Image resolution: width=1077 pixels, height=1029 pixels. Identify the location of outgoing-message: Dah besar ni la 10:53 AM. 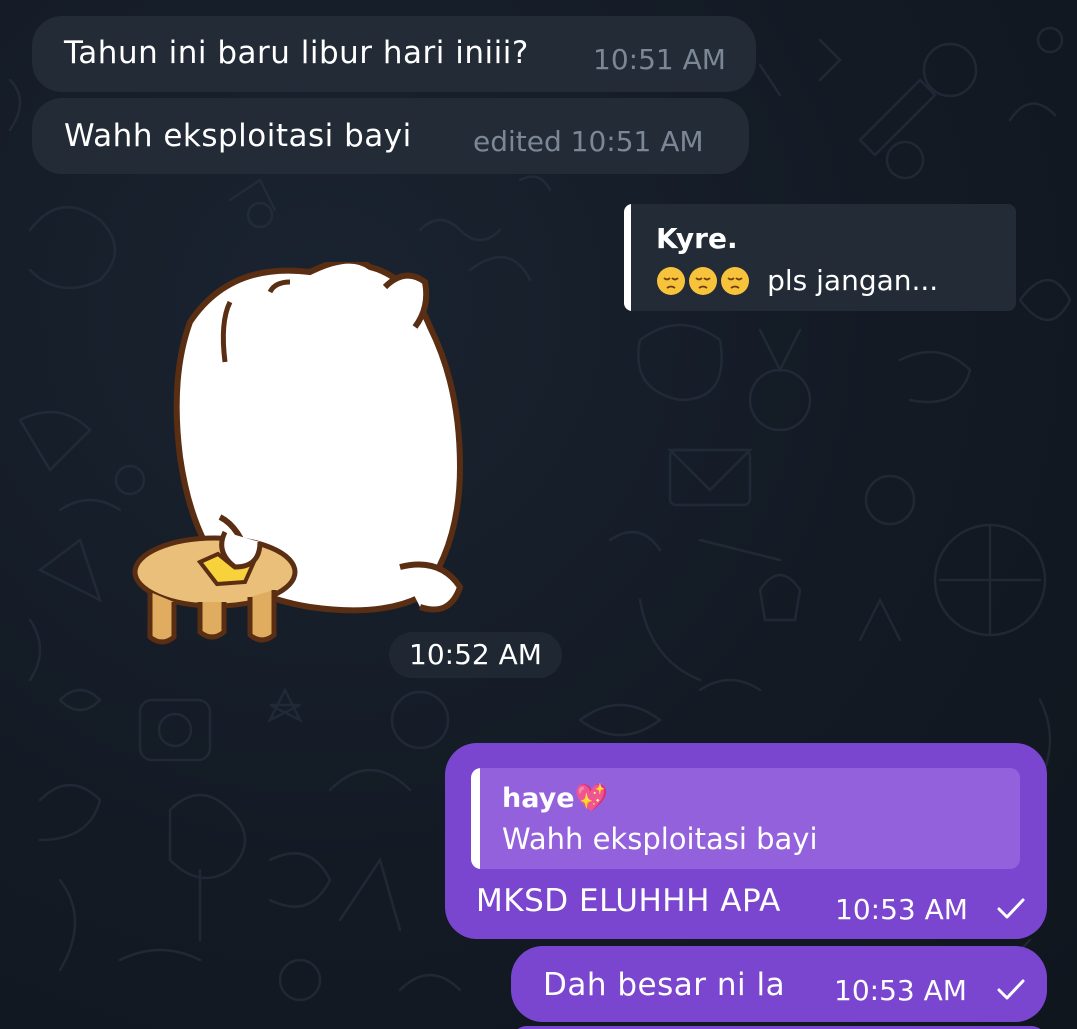
(779, 984).